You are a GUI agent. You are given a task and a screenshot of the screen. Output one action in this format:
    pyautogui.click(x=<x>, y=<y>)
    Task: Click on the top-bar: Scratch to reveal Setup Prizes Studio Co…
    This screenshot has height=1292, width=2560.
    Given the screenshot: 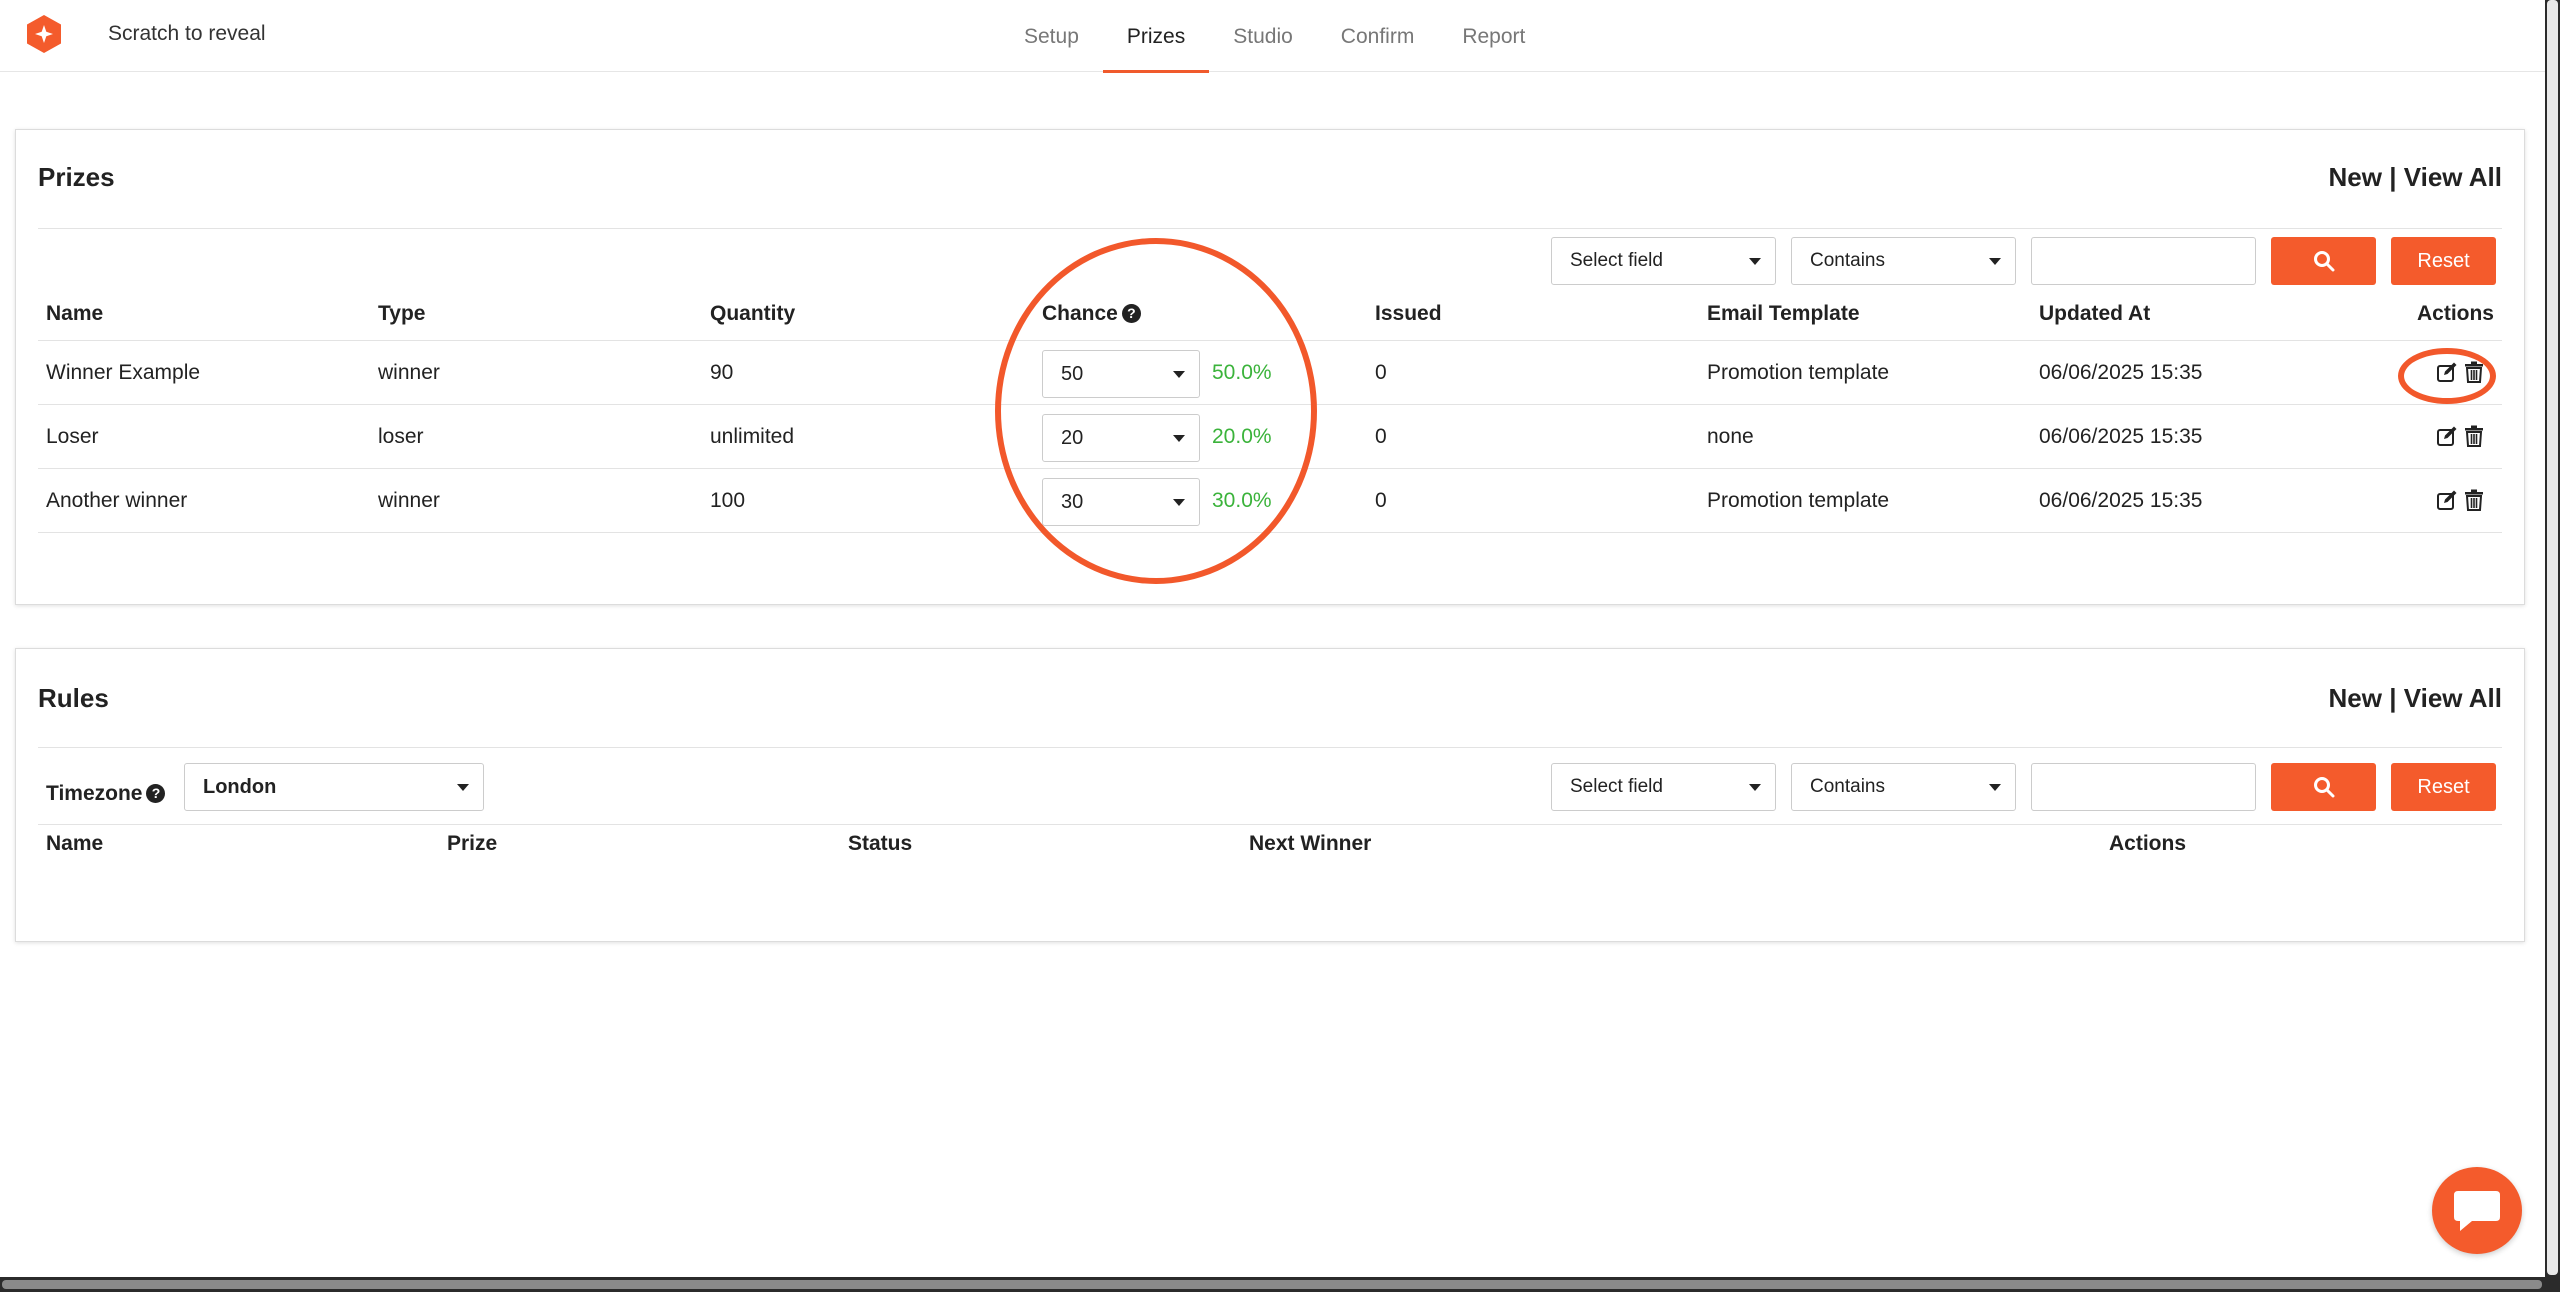 What is the action you would take?
    pyautogui.click(x=1272, y=36)
    